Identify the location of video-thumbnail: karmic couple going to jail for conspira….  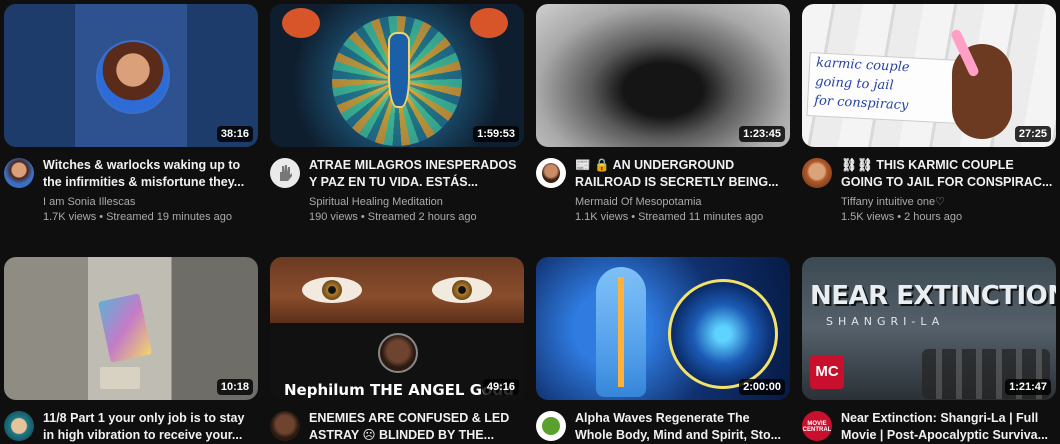
(929, 75).